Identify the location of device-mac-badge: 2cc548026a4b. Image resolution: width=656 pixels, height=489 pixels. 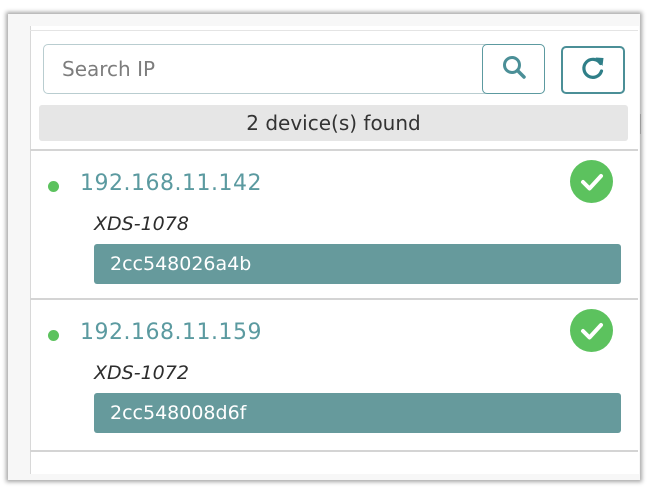
(357, 264).